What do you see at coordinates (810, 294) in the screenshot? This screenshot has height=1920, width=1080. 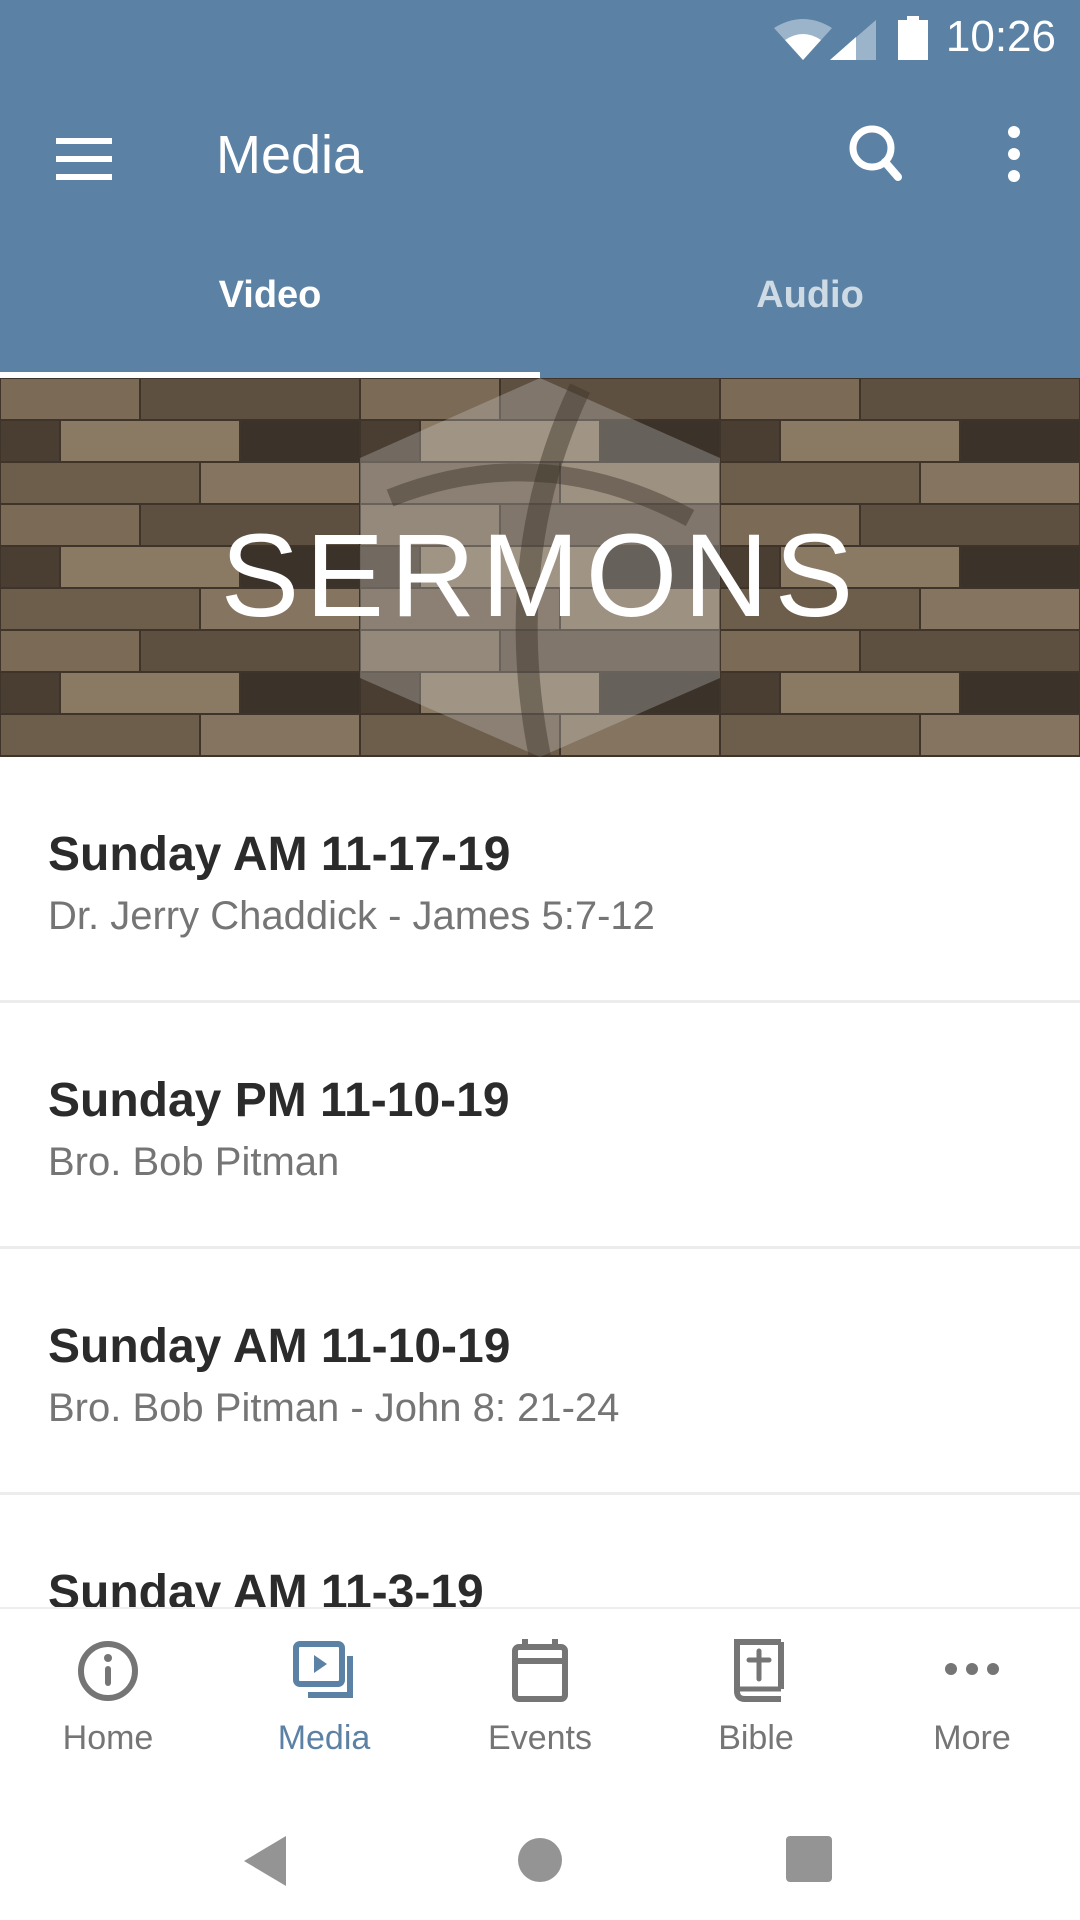 I see `tab-label: Audio` at bounding box center [810, 294].